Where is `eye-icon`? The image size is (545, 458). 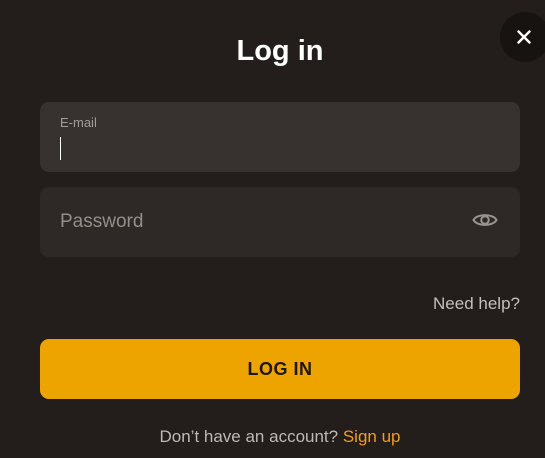
eye-icon is located at coordinates (485, 222).